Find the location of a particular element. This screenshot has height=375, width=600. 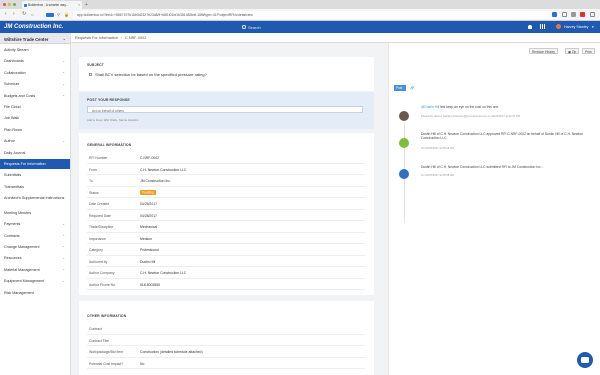

sidebar-item-meeting-minutes: Meeting Minutes is located at coordinates (35, 213).